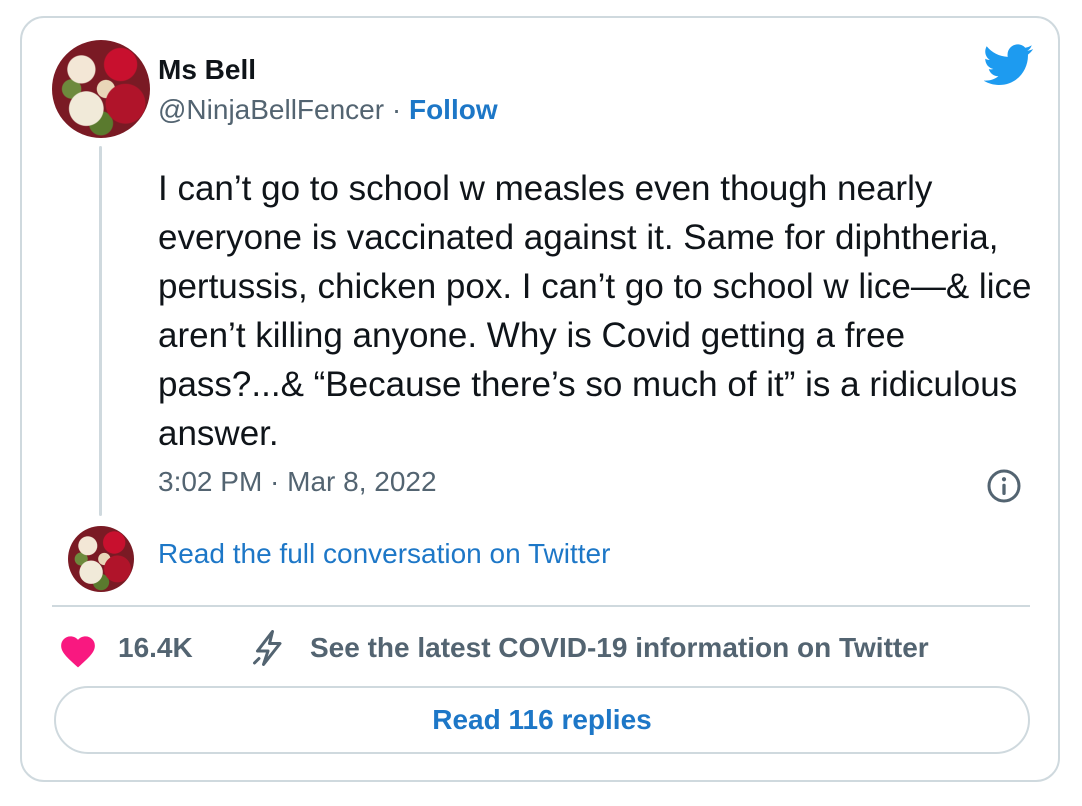 Image resolution: width=1082 pixels, height=806 pixels. Describe the element at coordinates (297, 482) in the screenshot. I see `tweet-timestamp: 3:02 PM · Mar 8, 2022` at that location.